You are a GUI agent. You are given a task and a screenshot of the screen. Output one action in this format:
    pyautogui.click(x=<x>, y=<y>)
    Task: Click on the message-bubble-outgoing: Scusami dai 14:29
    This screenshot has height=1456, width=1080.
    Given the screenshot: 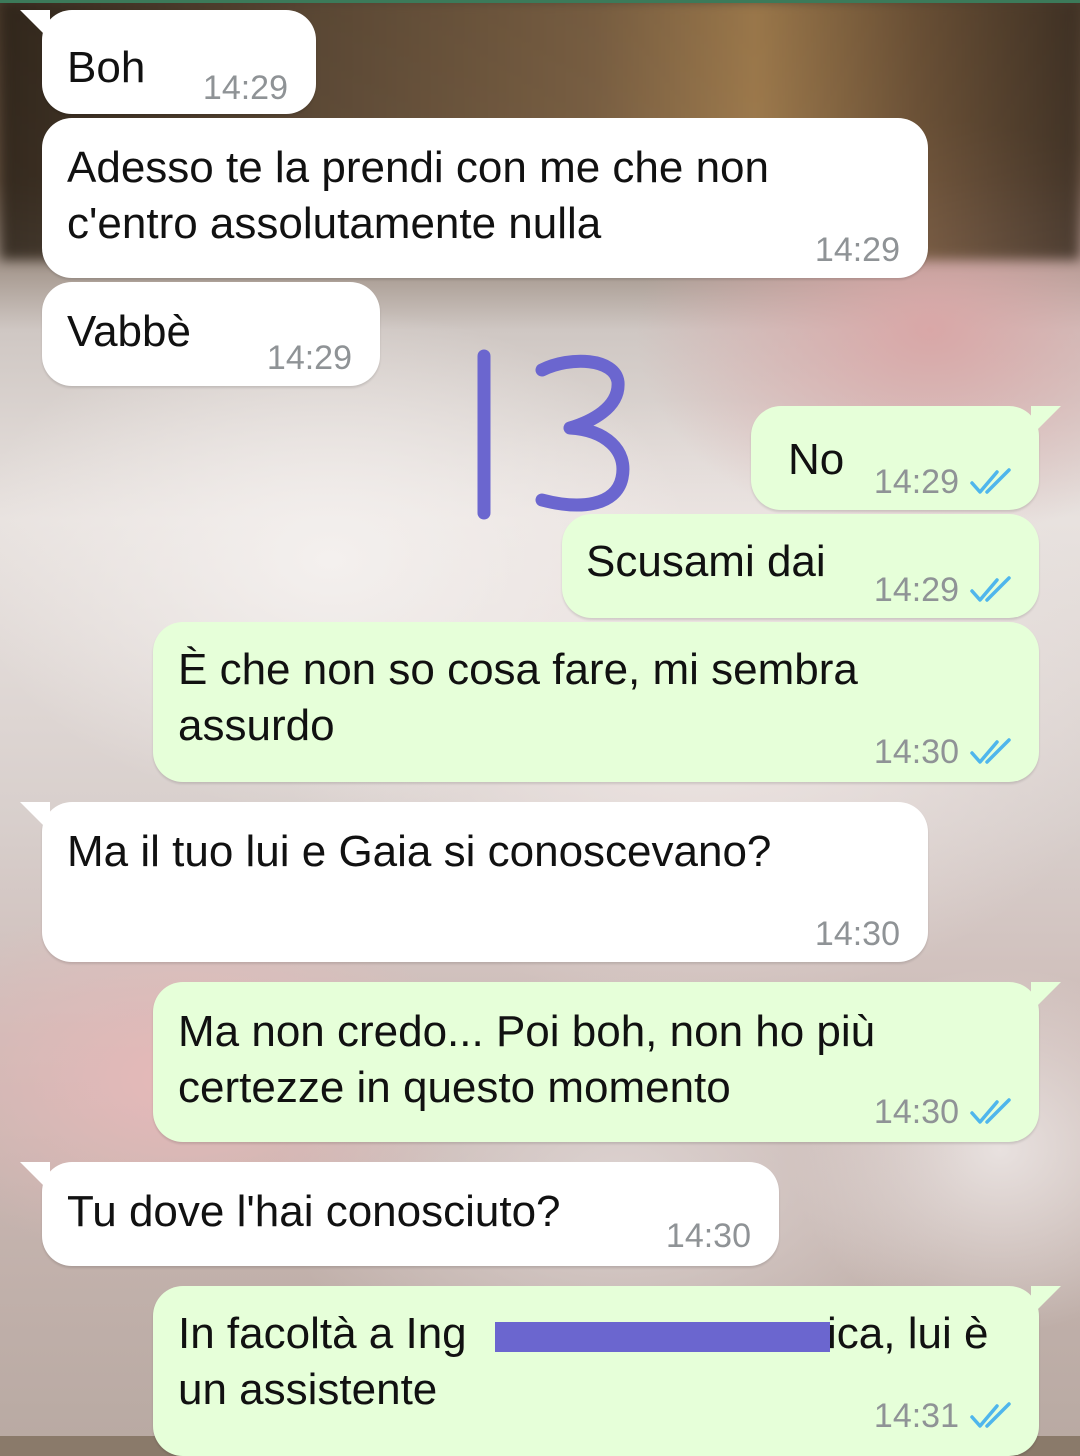 What is the action you would take?
    pyautogui.click(x=800, y=566)
    